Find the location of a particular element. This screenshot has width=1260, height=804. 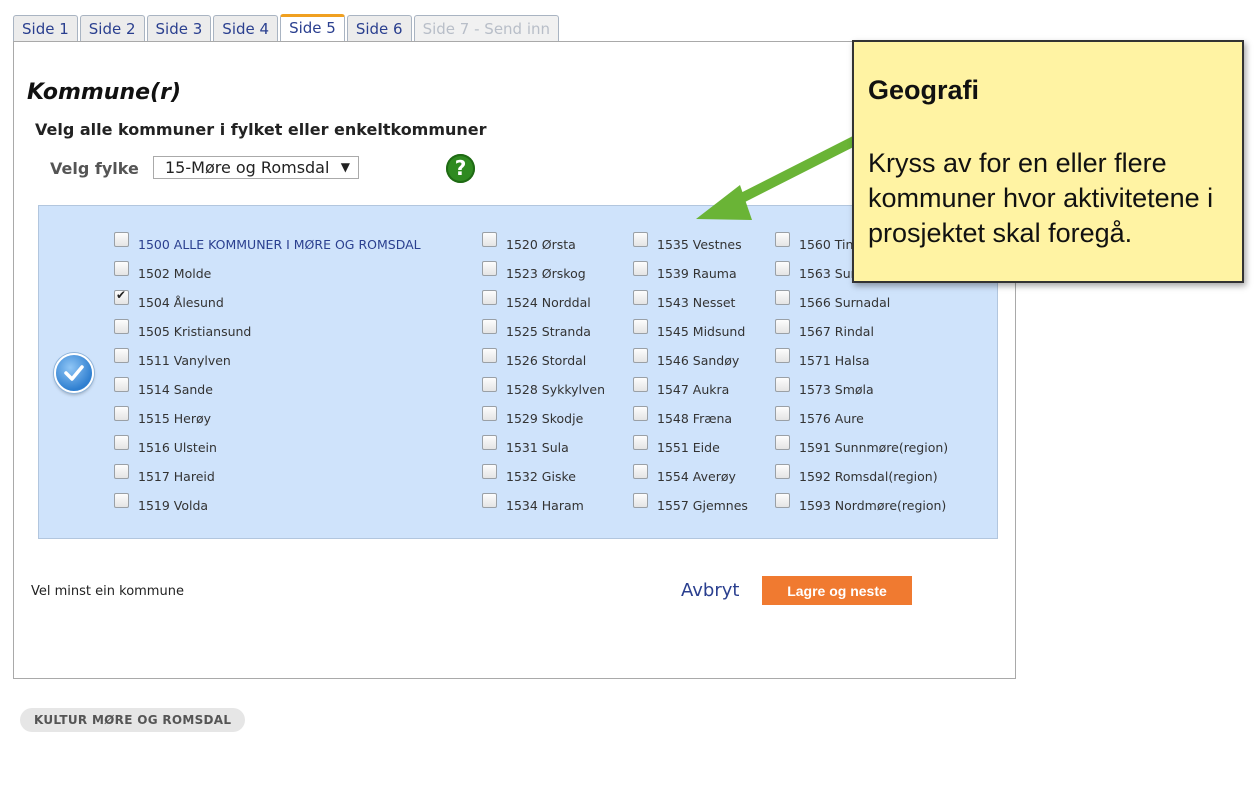

kommune-checkbox-item: 1523 Ørskog is located at coordinates (534, 271).